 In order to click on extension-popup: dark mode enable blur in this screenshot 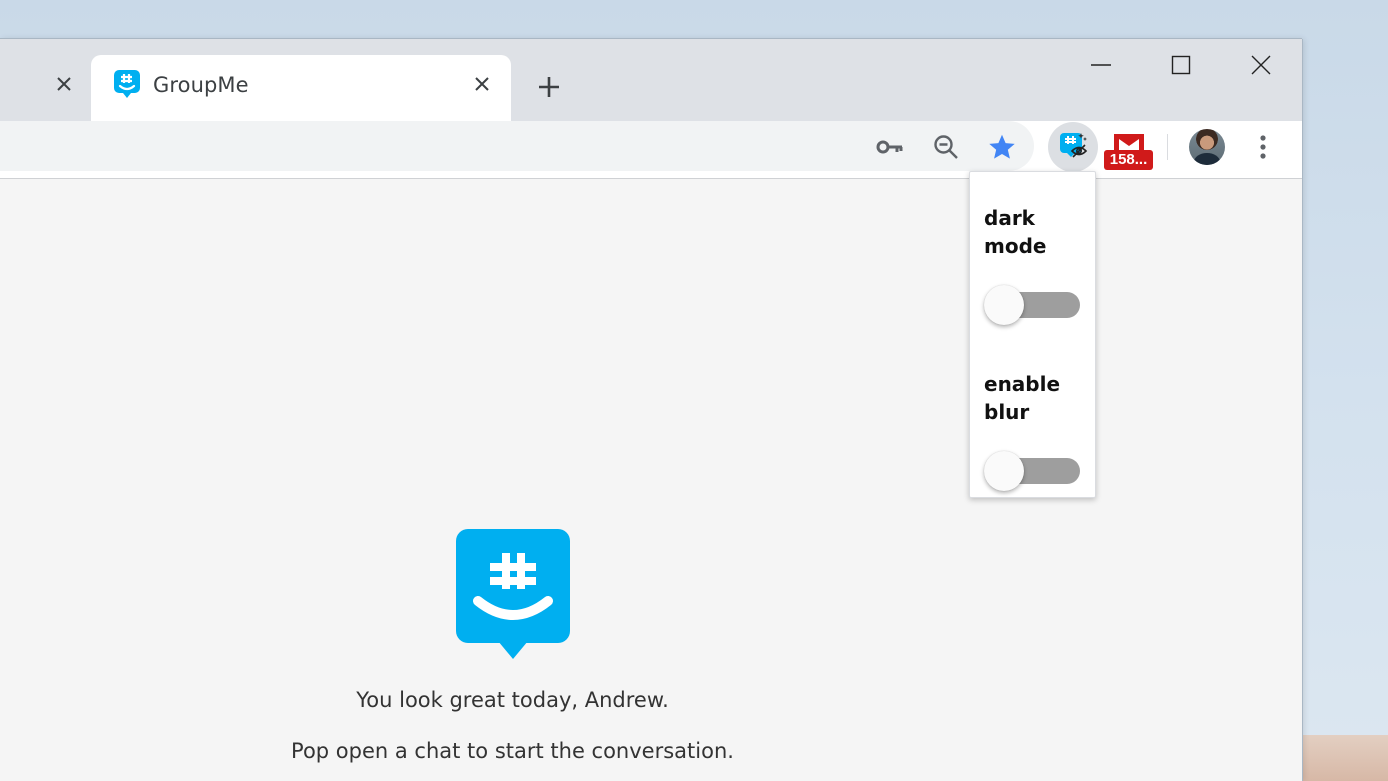, I will do `click(1032, 334)`.